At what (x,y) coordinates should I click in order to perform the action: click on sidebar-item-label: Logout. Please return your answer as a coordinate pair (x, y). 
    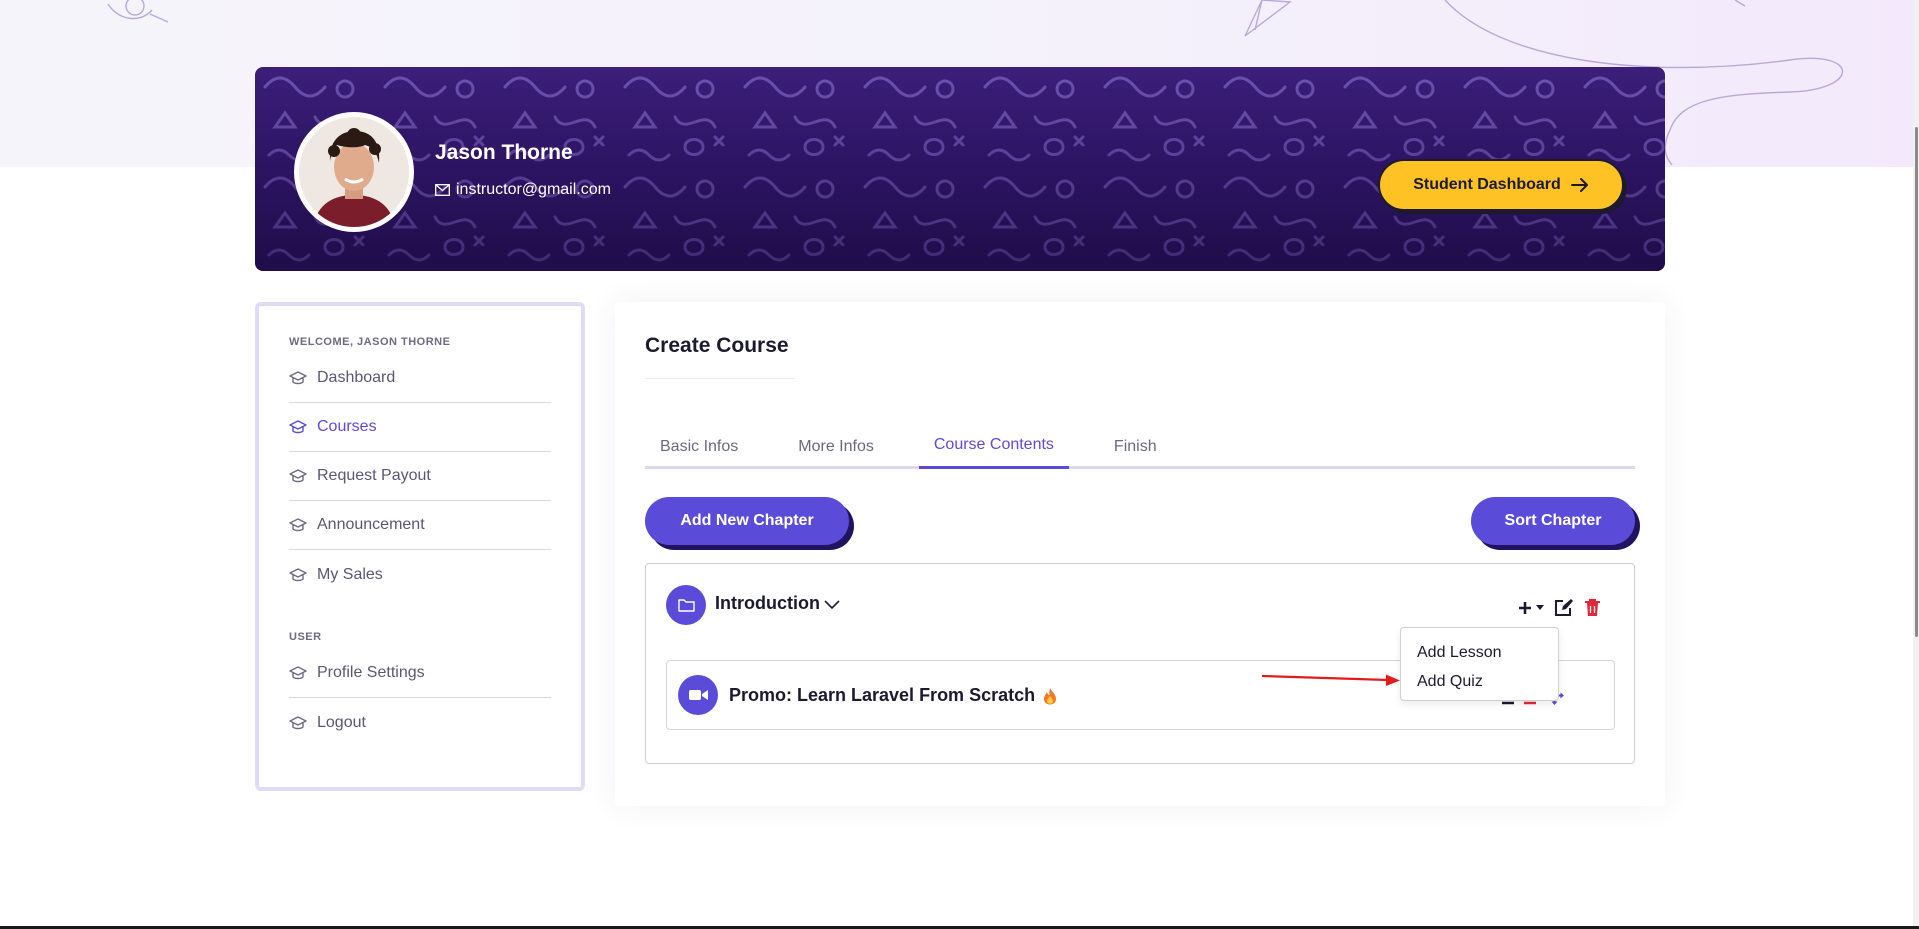
    Looking at the image, I should click on (341, 722).